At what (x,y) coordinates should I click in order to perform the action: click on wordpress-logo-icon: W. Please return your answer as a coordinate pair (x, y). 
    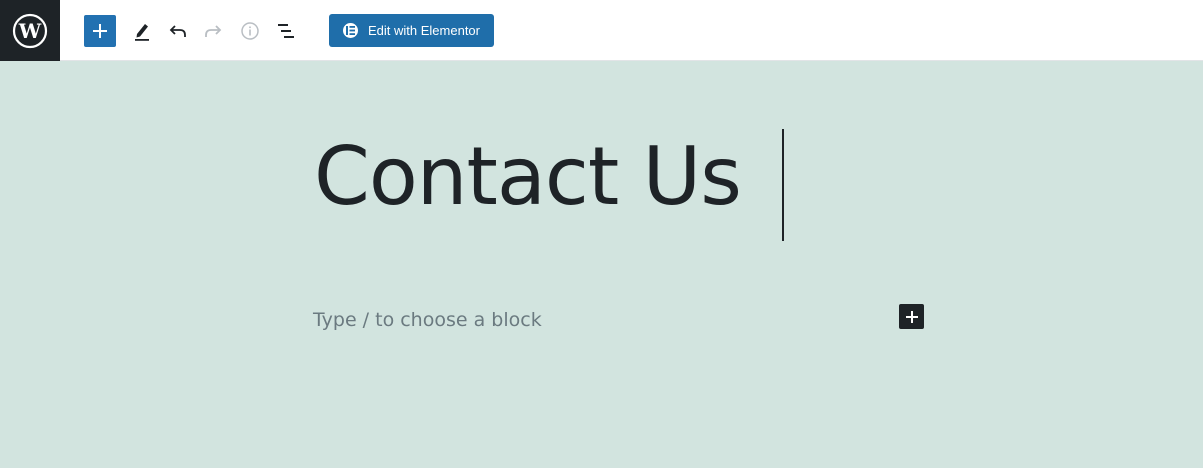
    Looking at the image, I should click on (30, 30).